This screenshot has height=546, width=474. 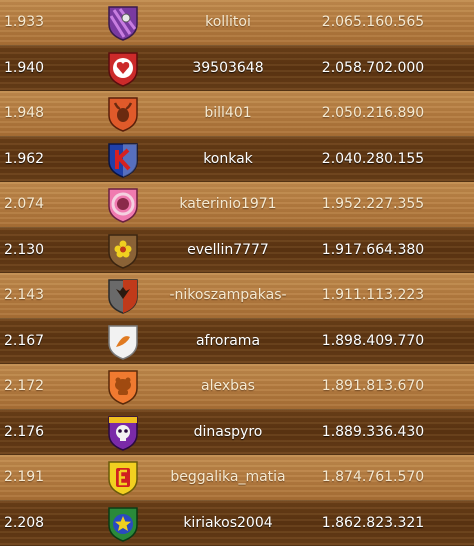 What do you see at coordinates (123, 114) in the screenshot?
I see `bull-horns-emblem-icon` at bounding box center [123, 114].